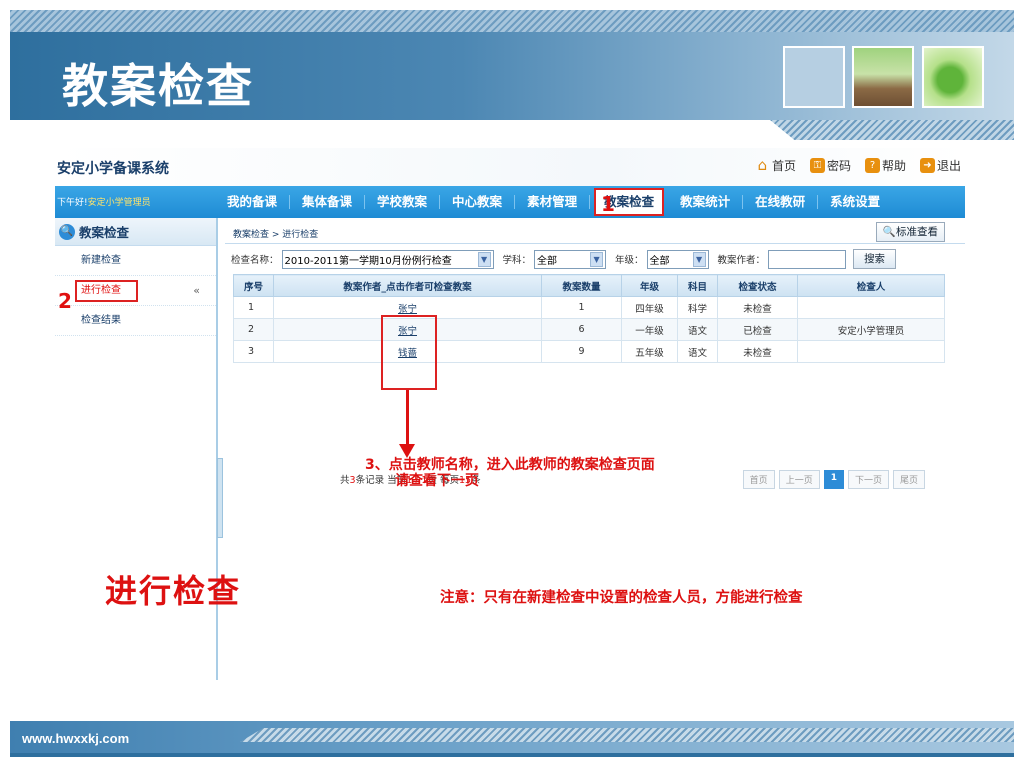  Describe the element at coordinates (706, 202) in the screenshot. I see `nav-plan-stats: 教案统计` at that location.